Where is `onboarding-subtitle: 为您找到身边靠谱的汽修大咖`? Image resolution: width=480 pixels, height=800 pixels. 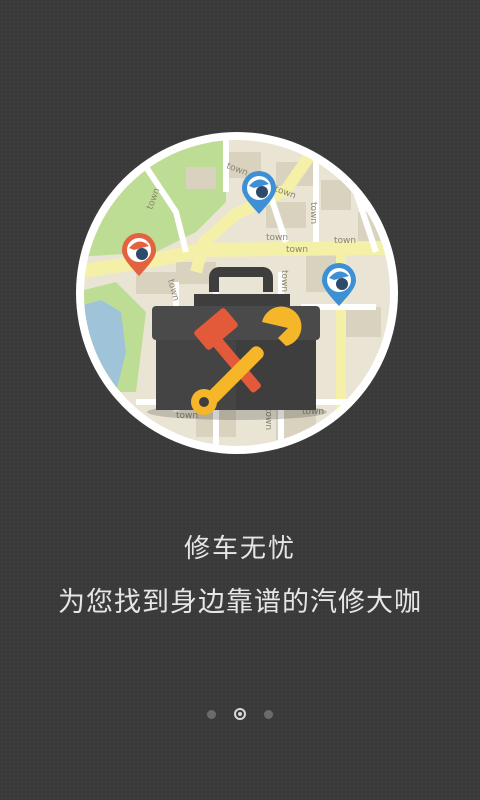 onboarding-subtitle: 为您找到身边靠谱的汽修大咖 is located at coordinates (240, 602).